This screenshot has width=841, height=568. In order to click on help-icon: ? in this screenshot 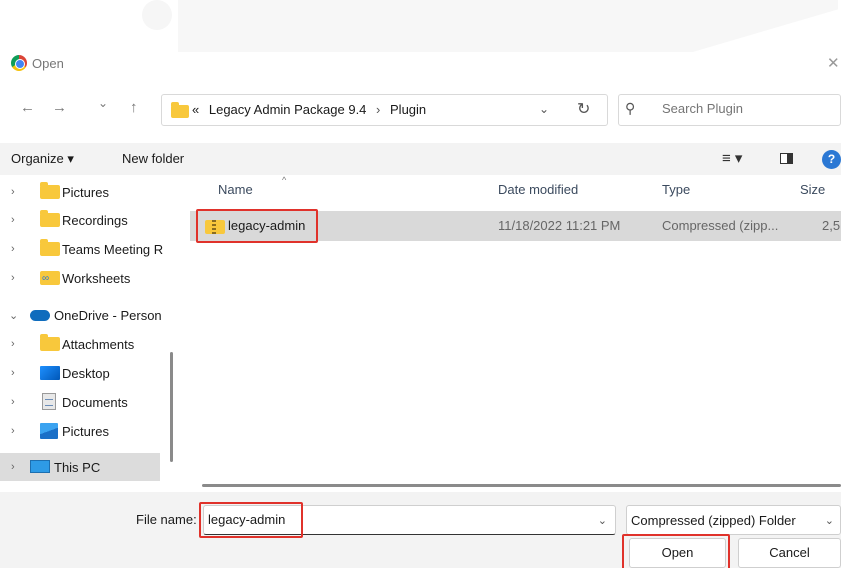, I will do `click(831, 159)`.